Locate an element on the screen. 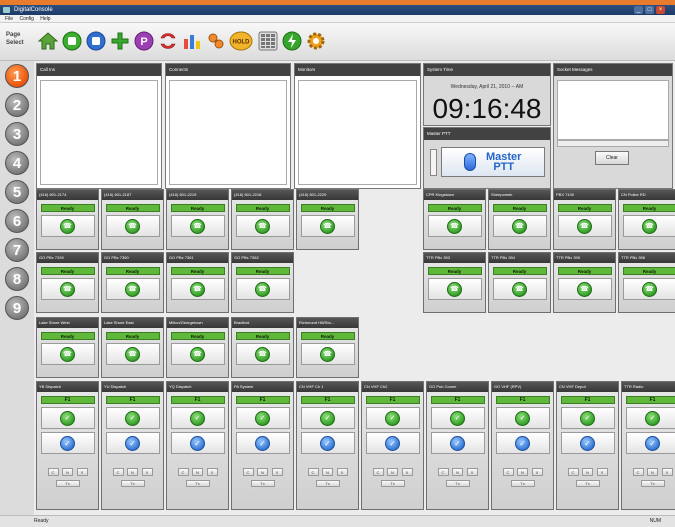 This screenshot has height=527, width=675. monitors-list is located at coordinates (357, 132).